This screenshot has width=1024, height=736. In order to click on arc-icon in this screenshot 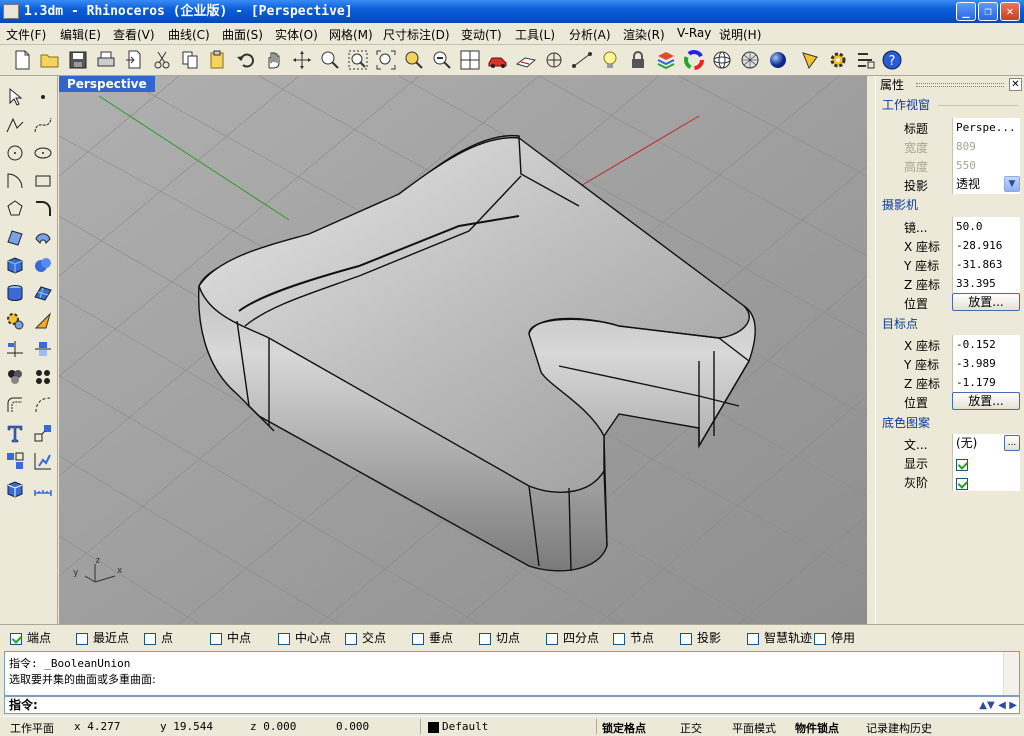, I will do `click(15, 181)`.